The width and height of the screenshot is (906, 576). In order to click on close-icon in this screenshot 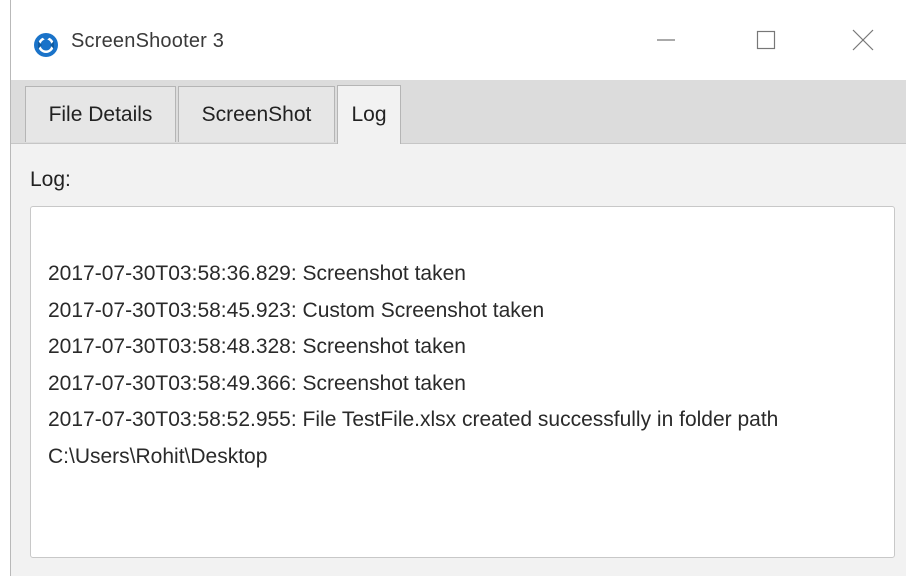, I will do `click(863, 42)`.